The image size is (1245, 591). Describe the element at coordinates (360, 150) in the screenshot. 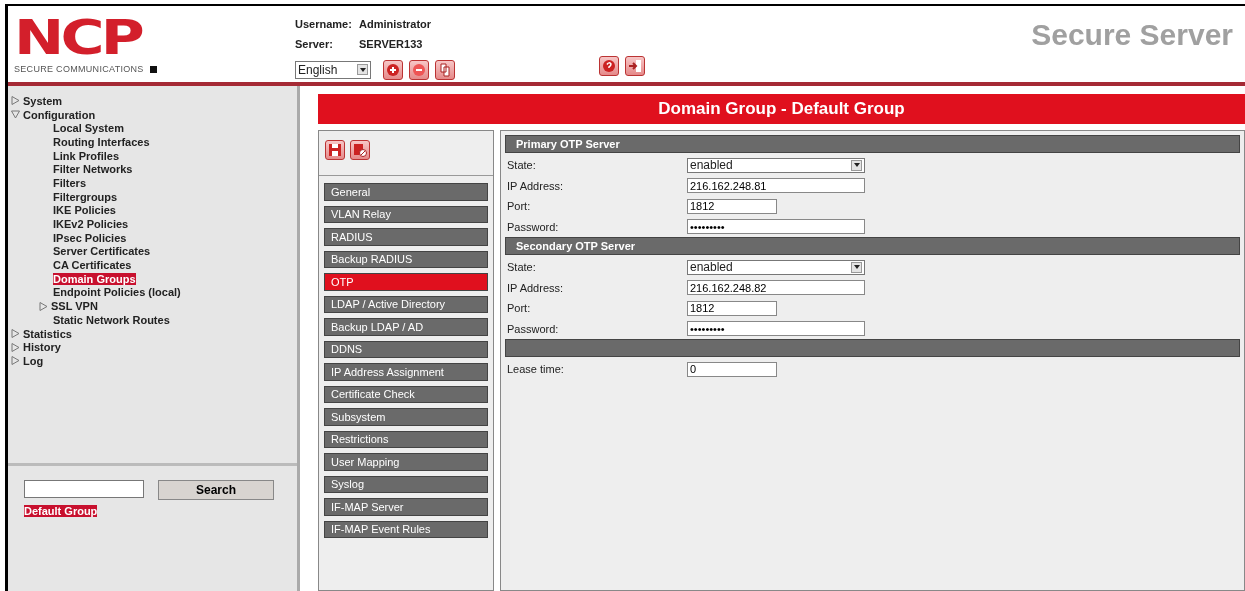

I see `discard-icon` at that location.